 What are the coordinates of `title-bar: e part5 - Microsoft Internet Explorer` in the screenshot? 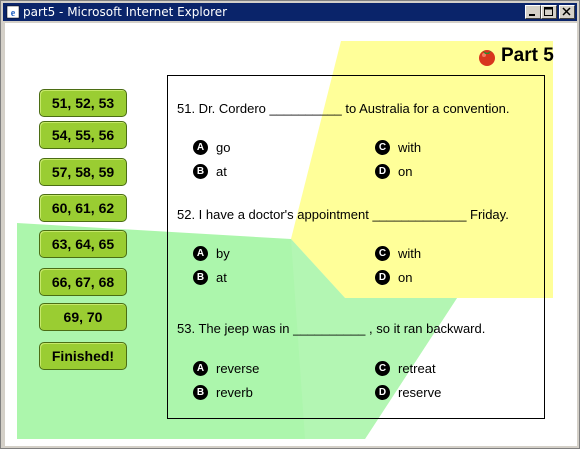 It's located at (290, 12).